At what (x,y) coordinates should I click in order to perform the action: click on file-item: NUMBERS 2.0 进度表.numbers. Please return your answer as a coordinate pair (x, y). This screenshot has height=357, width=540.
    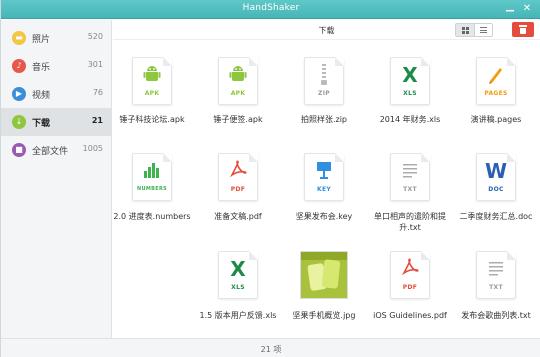
    Looking at the image, I should click on (152, 200).